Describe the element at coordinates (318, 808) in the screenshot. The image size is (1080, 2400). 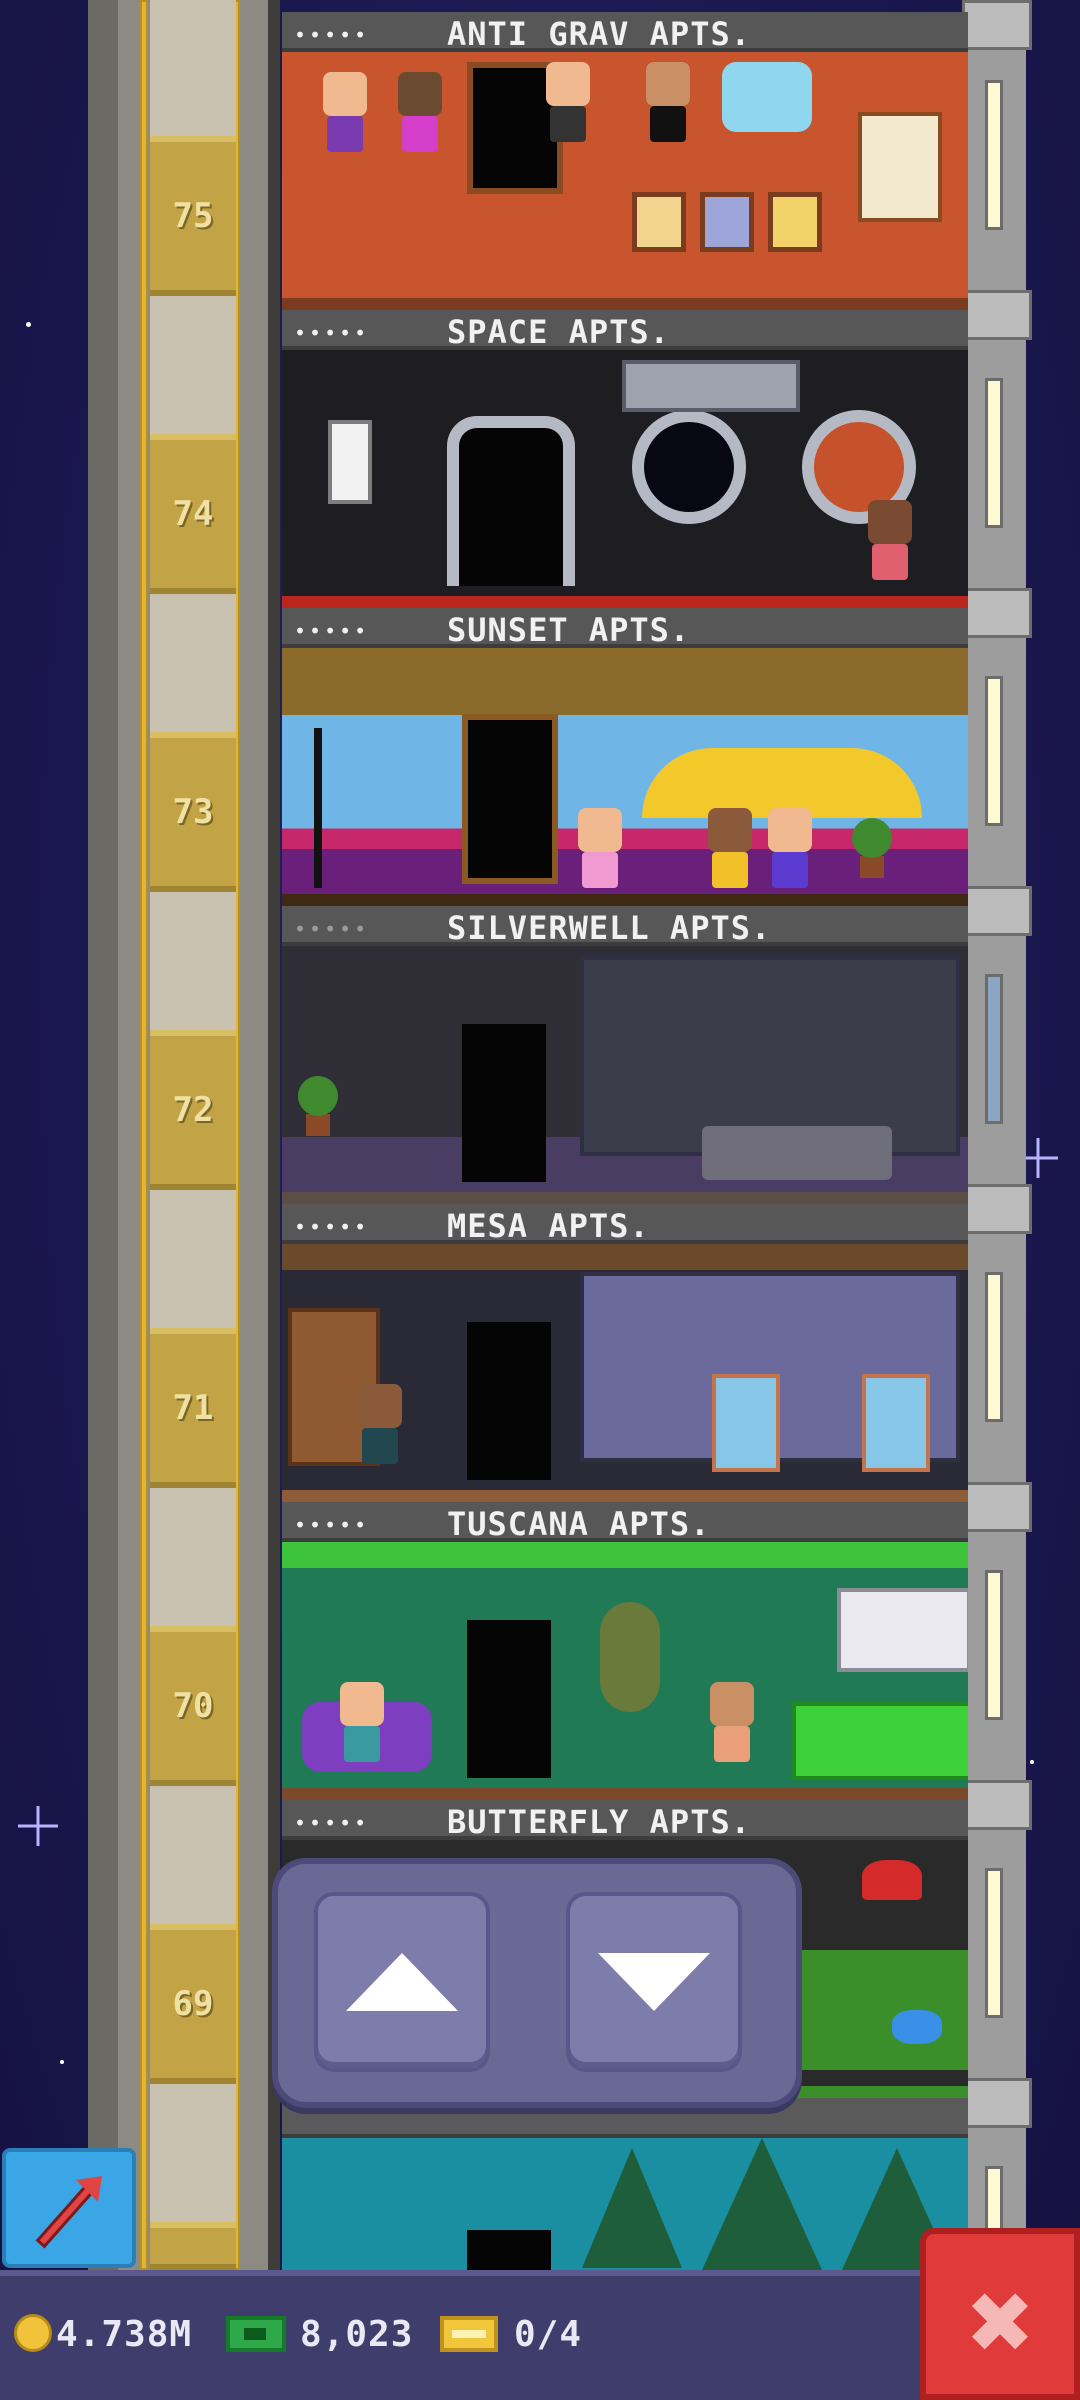
I see `floor-lamp` at that location.